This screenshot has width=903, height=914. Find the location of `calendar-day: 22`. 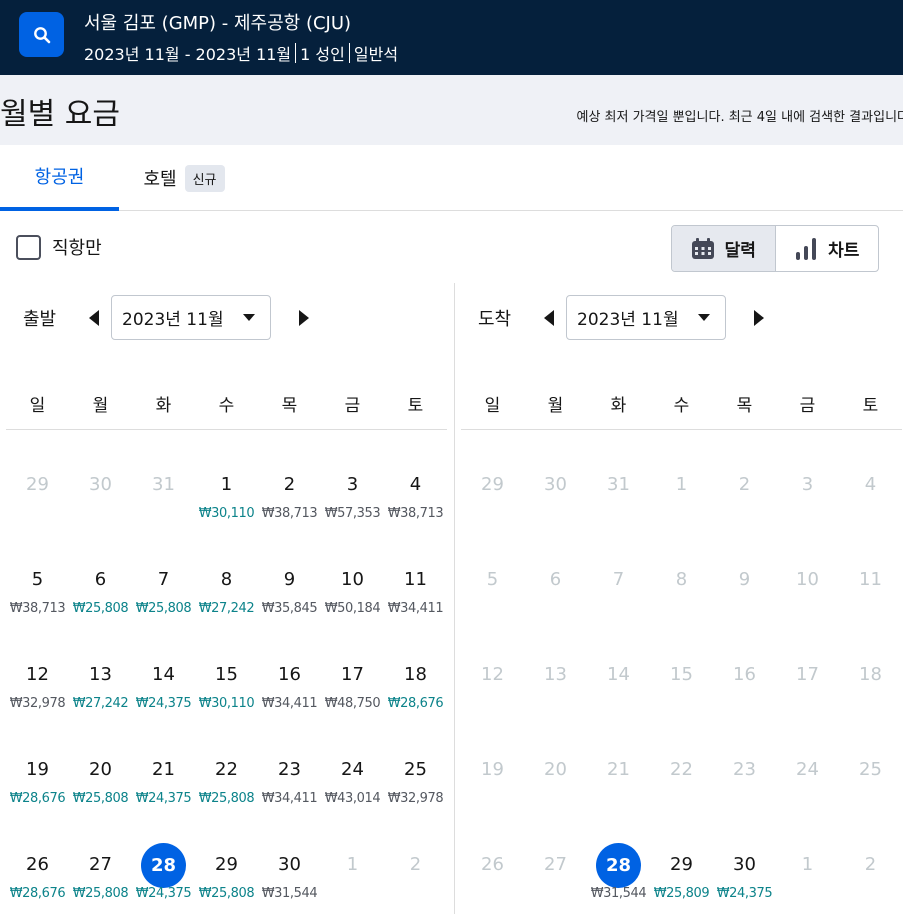

calendar-day: 22 is located at coordinates (681, 763).